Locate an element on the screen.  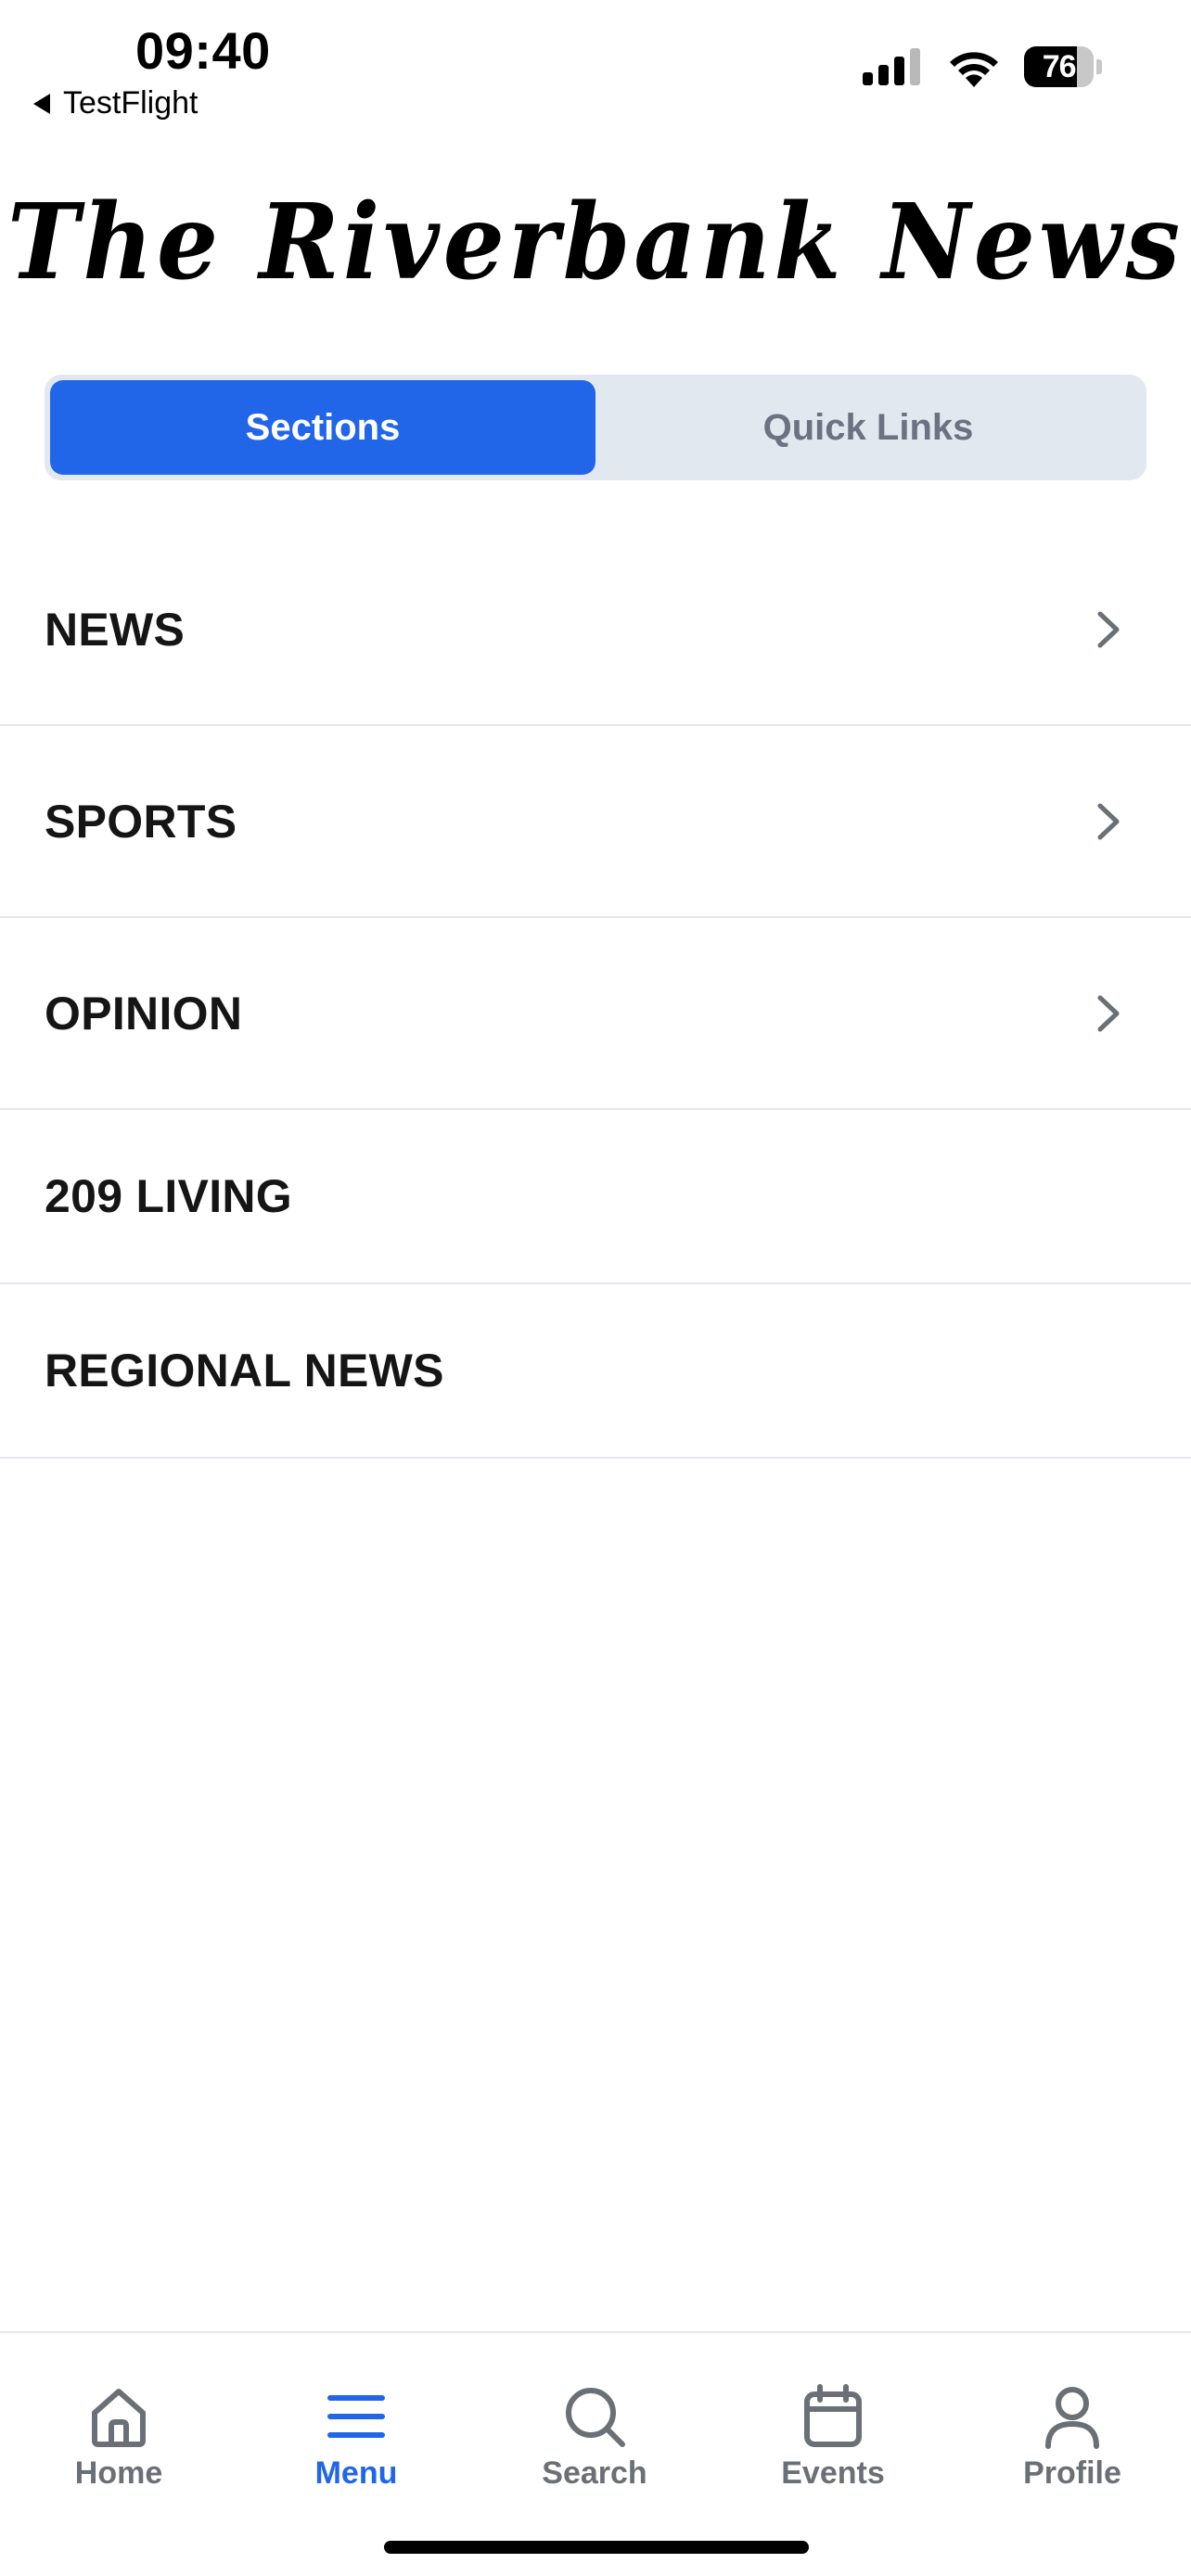
section-row-209-living: 209 LIVING is located at coordinates (595, 1197).